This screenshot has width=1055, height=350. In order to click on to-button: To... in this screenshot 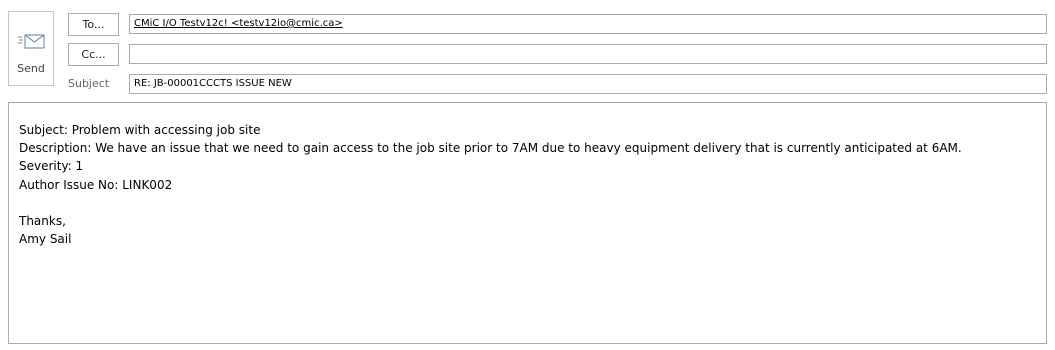, I will do `click(93, 24)`.